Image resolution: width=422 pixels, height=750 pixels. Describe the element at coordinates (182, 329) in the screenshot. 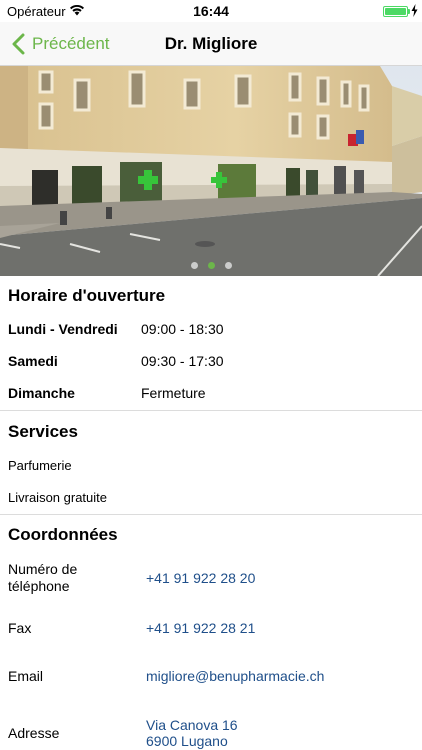

I see `hours-time: 09:00 - 18:30` at that location.